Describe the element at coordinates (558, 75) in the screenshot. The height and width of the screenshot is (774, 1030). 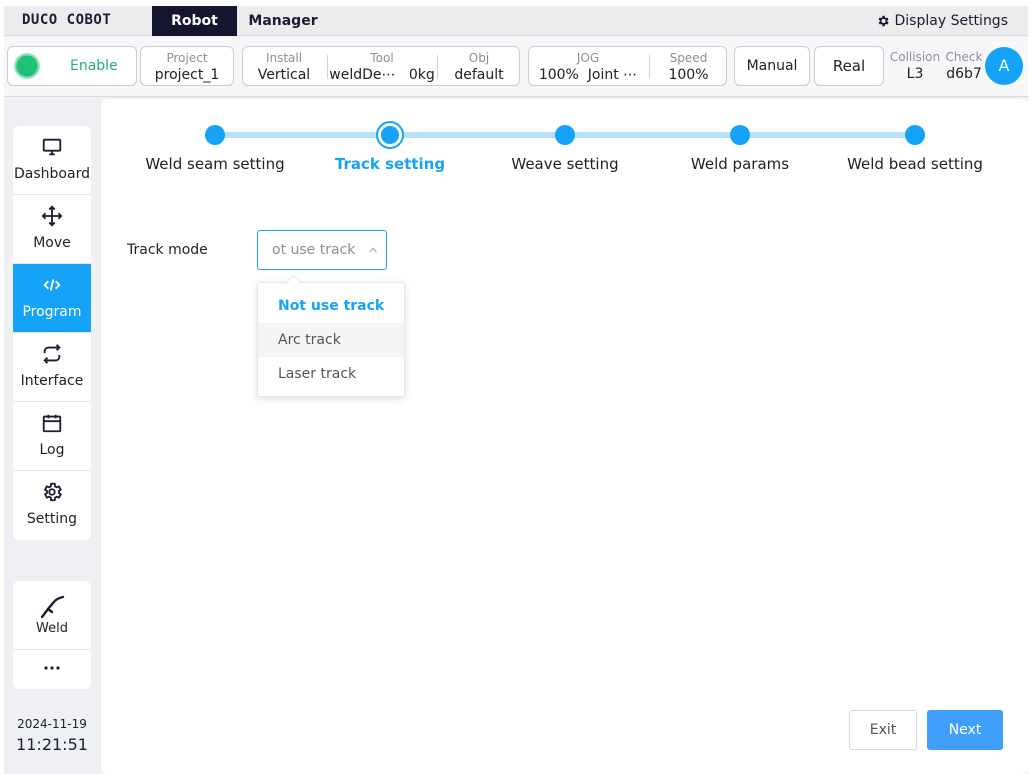
I see `jog-percent: 100%` at that location.